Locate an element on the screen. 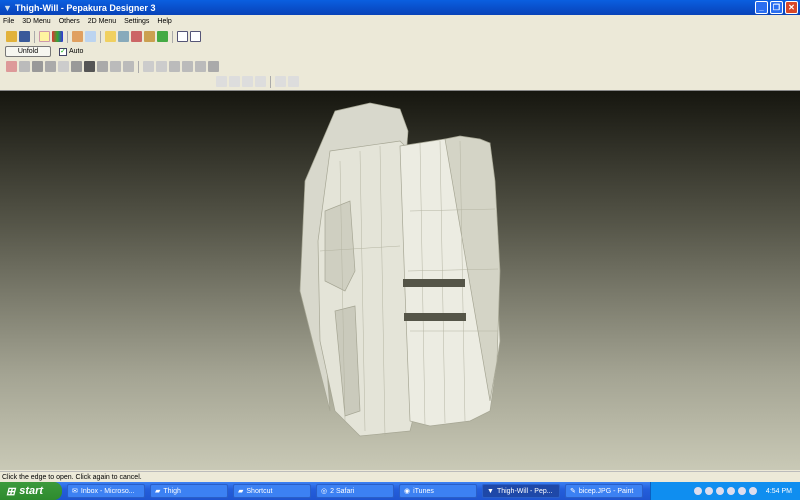 The image size is (800, 500). menu-others: Others is located at coordinates (69, 21).